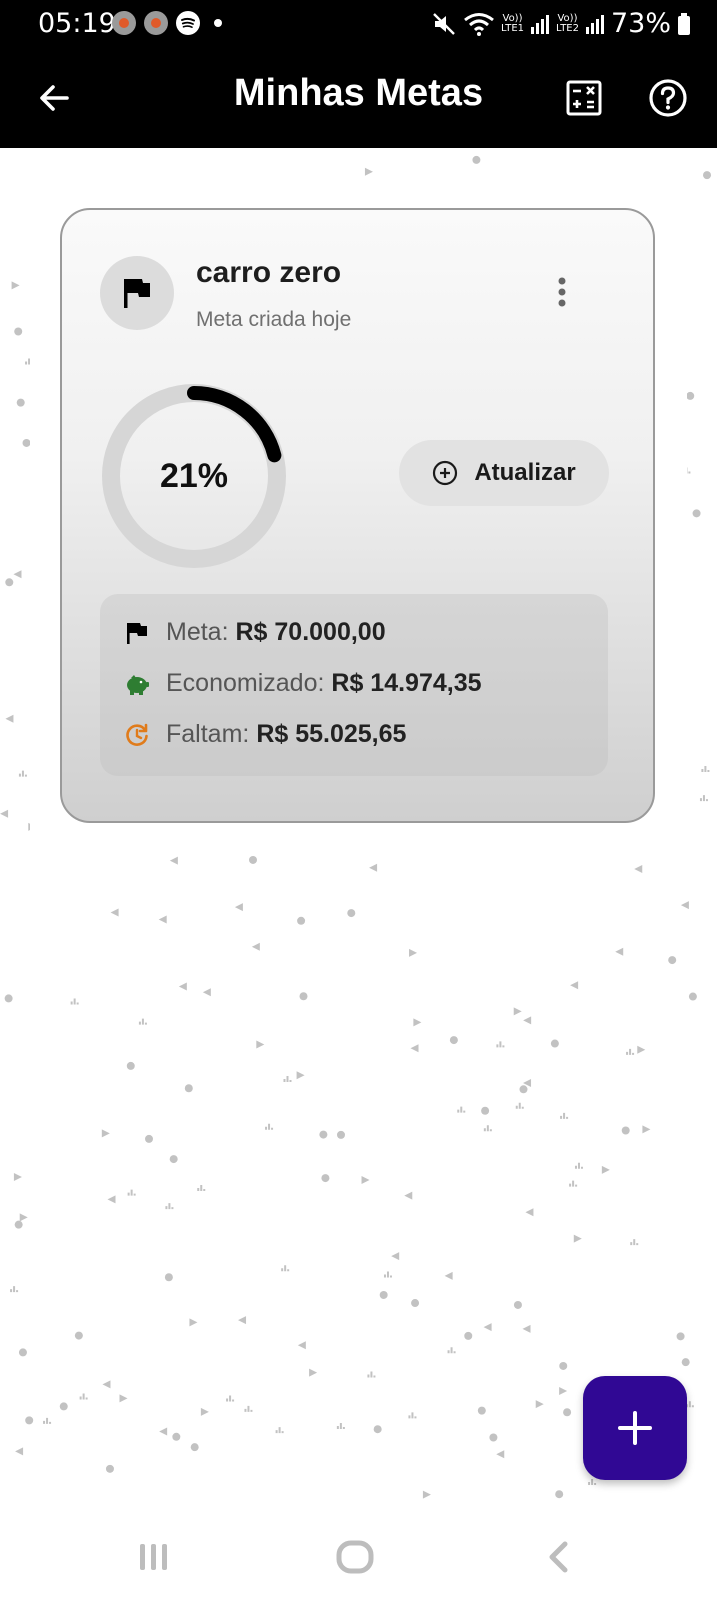 Image resolution: width=717 pixels, height=1600 pixels. What do you see at coordinates (218, 23) in the screenshot?
I see `more-notifications-dot` at bounding box center [218, 23].